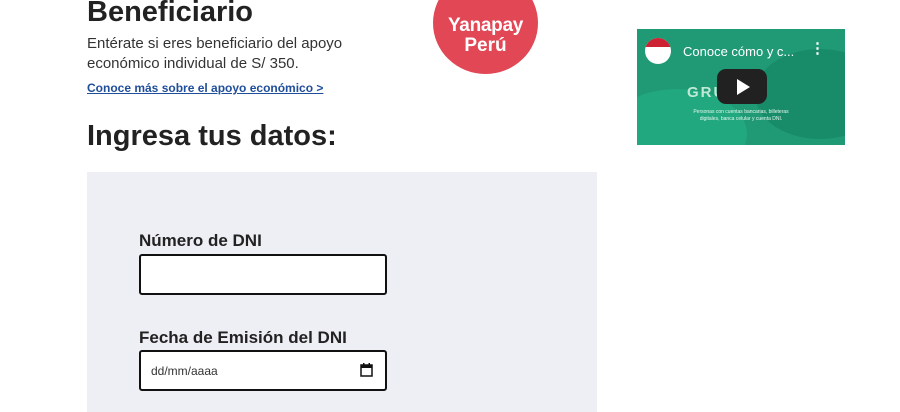 The width and height of the screenshot is (900, 412). What do you see at coordinates (184, 371) in the screenshot?
I see `date-placeholder: dd/mm/aaaa` at bounding box center [184, 371].